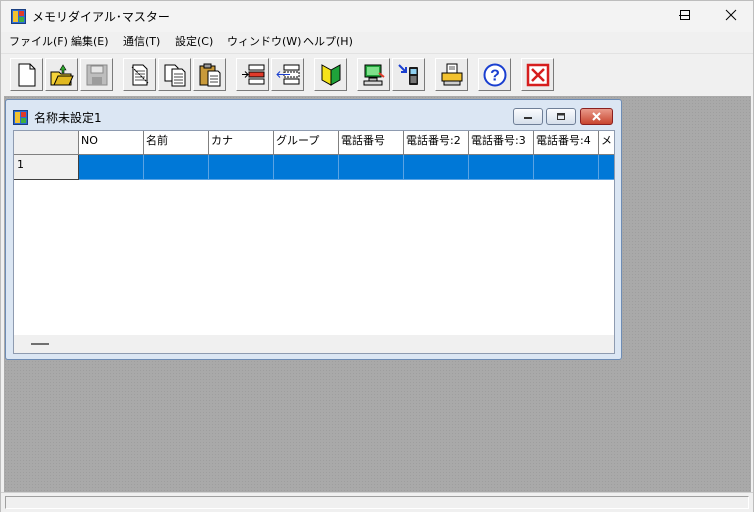 This screenshot has width=754, height=512. What do you see at coordinates (174, 74) in the screenshot?
I see `copy-button` at bounding box center [174, 74].